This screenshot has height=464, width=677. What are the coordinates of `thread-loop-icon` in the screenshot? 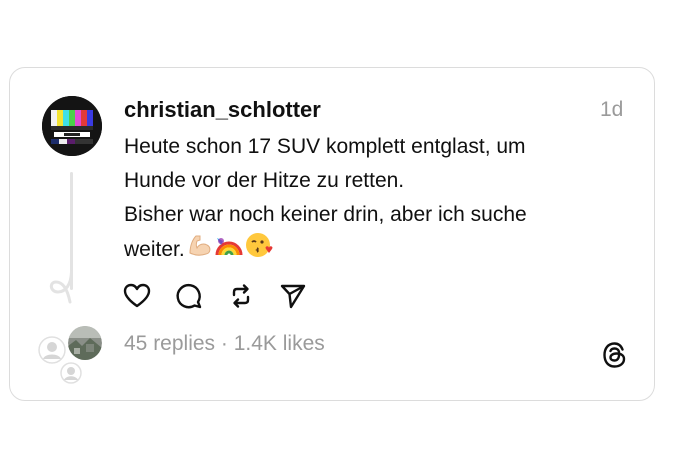 It's located at (61, 287).